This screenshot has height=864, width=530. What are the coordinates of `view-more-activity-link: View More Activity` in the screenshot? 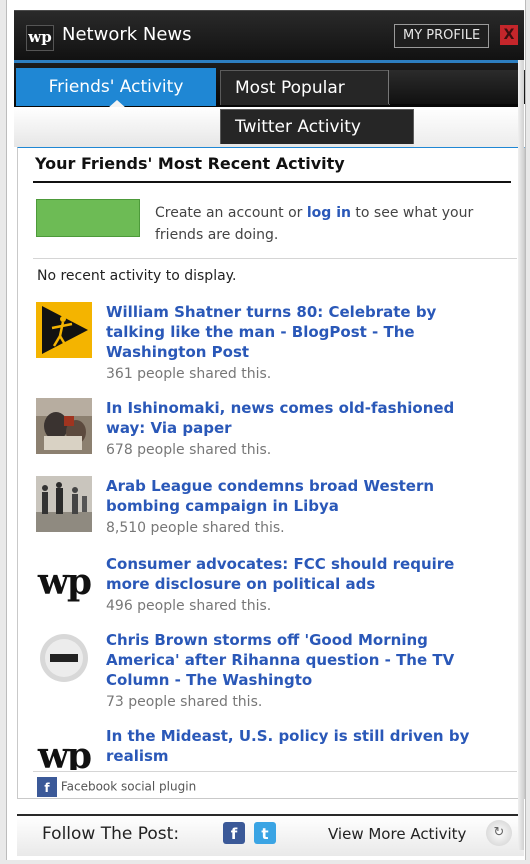 It's located at (397, 834).